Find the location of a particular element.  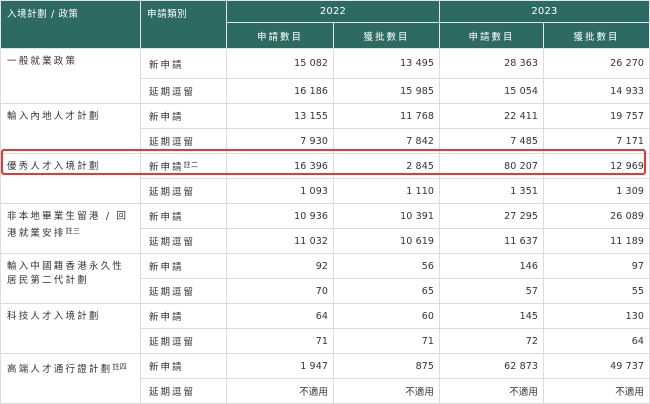

category-cell: 新申請註二 is located at coordinates (183, 166).